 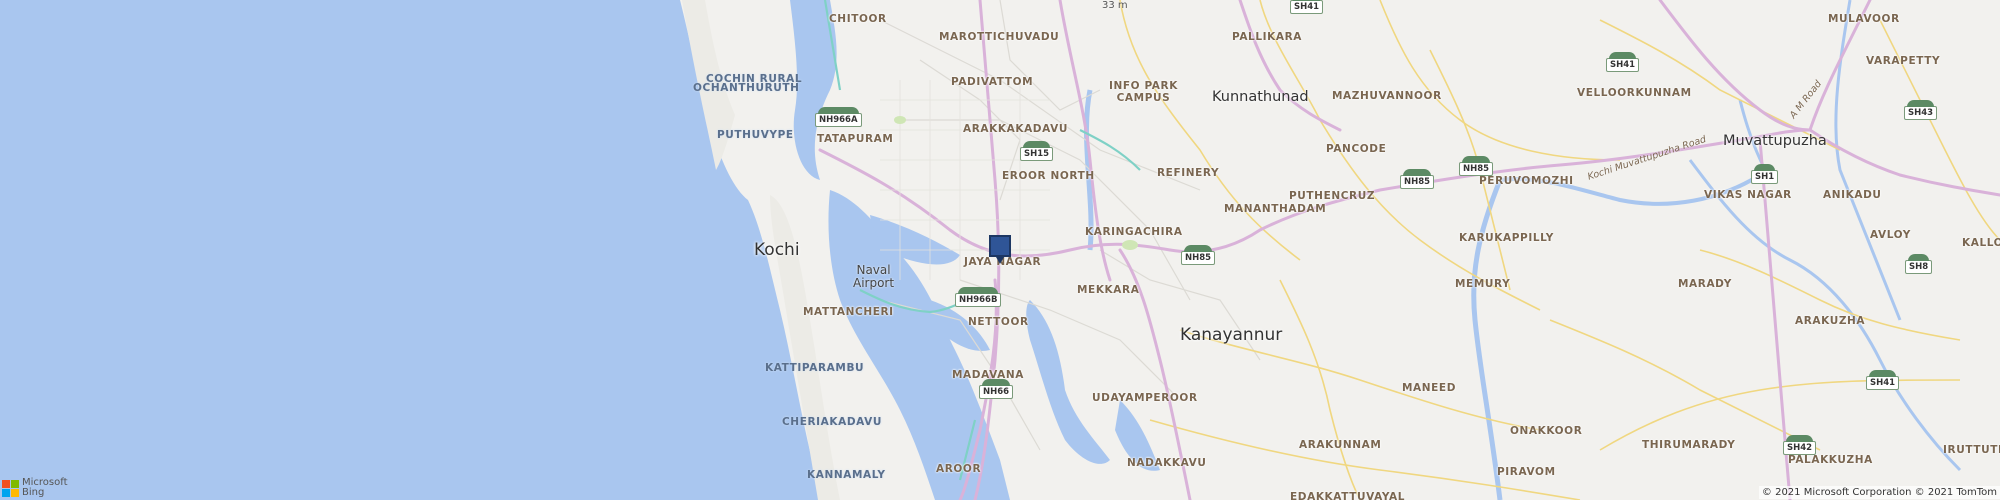 What do you see at coordinates (1921, 110) in the screenshot?
I see `shield-sh43: SH43` at bounding box center [1921, 110].